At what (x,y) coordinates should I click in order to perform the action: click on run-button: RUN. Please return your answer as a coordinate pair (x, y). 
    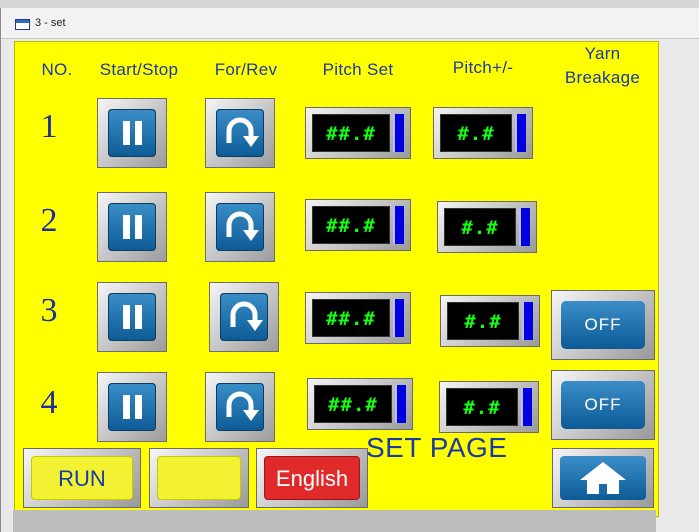
    Looking at the image, I should click on (82, 478).